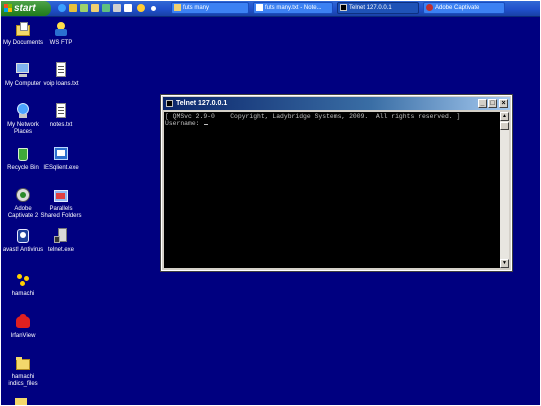 This screenshot has width=541, height=406. What do you see at coordinates (61, 154) in the screenshot?
I see `exe-icon` at bounding box center [61, 154].